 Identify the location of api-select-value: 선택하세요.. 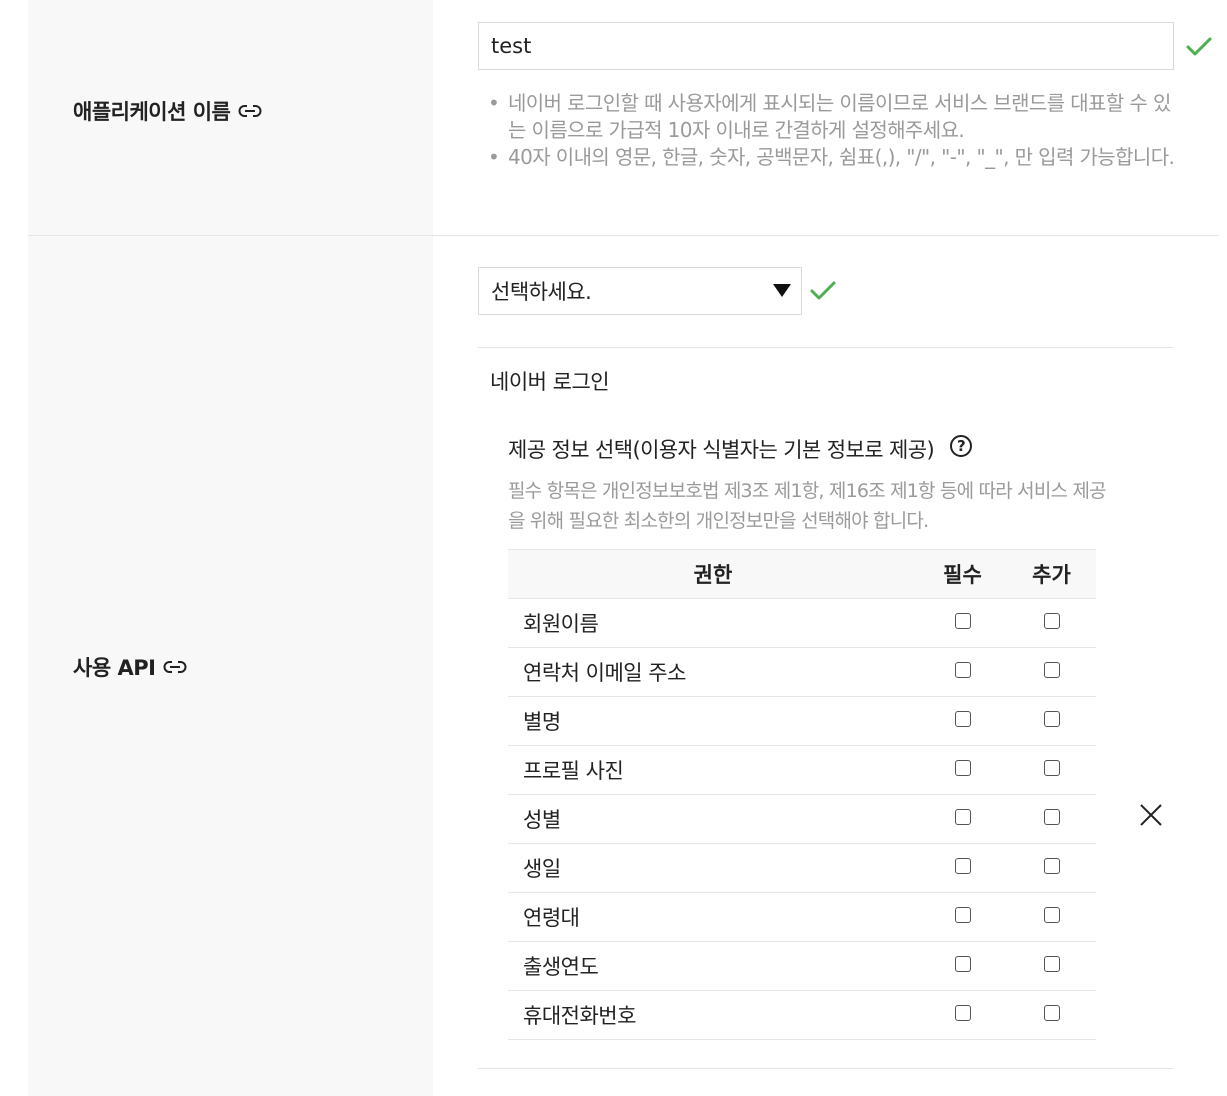
(541, 292).